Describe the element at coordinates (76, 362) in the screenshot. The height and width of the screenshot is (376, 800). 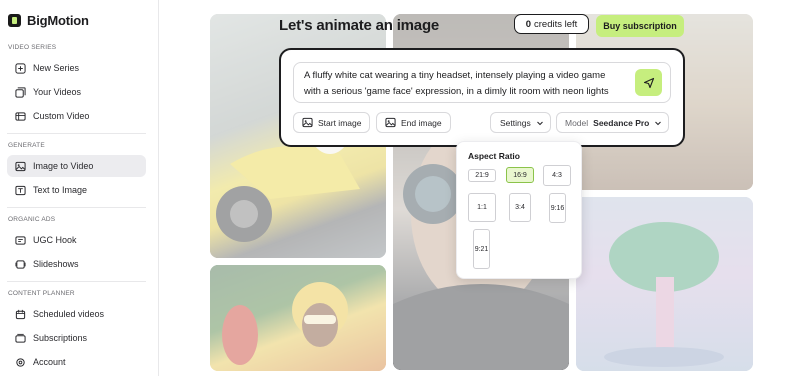
I see `sidebar-item-account: Account` at that location.